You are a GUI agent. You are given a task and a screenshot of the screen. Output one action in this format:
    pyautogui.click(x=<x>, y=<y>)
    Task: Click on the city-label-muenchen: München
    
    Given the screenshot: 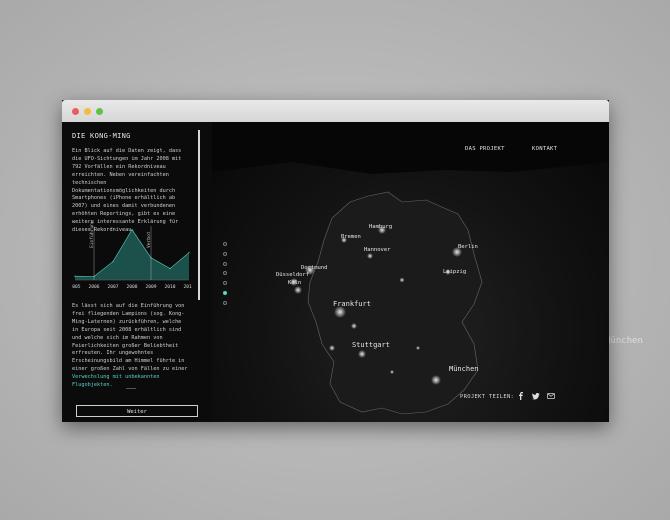 What is the action you would take?
    pyautogui.click(x=464, y=369)
    